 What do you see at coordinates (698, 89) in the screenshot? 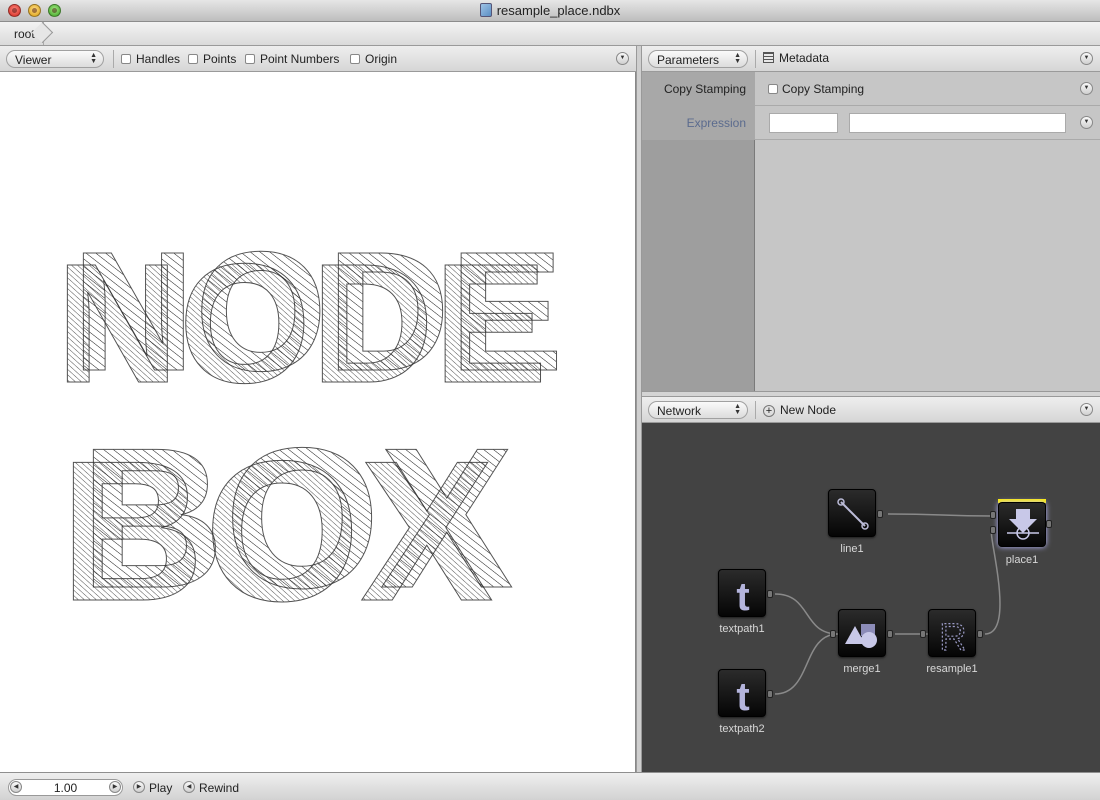
I see `parameter-label: Copy Stamping` at bounding box center [698, 89].